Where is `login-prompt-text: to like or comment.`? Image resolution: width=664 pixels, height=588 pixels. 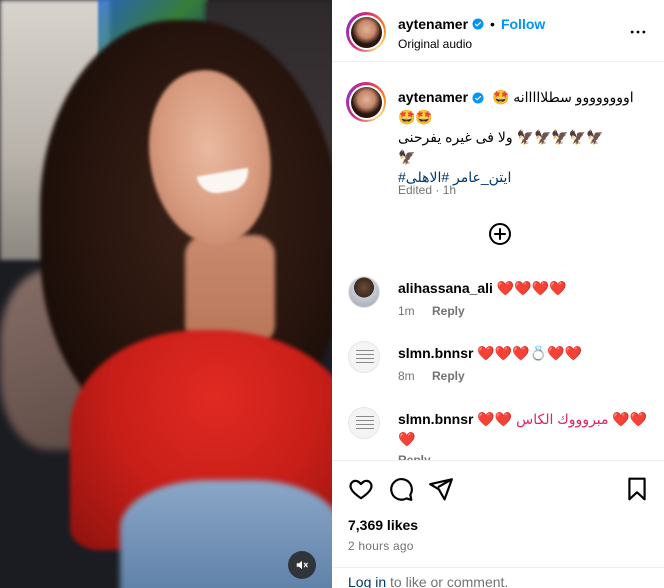 login-prompt-text: to like or comment. is located at coordinates (447, 581).